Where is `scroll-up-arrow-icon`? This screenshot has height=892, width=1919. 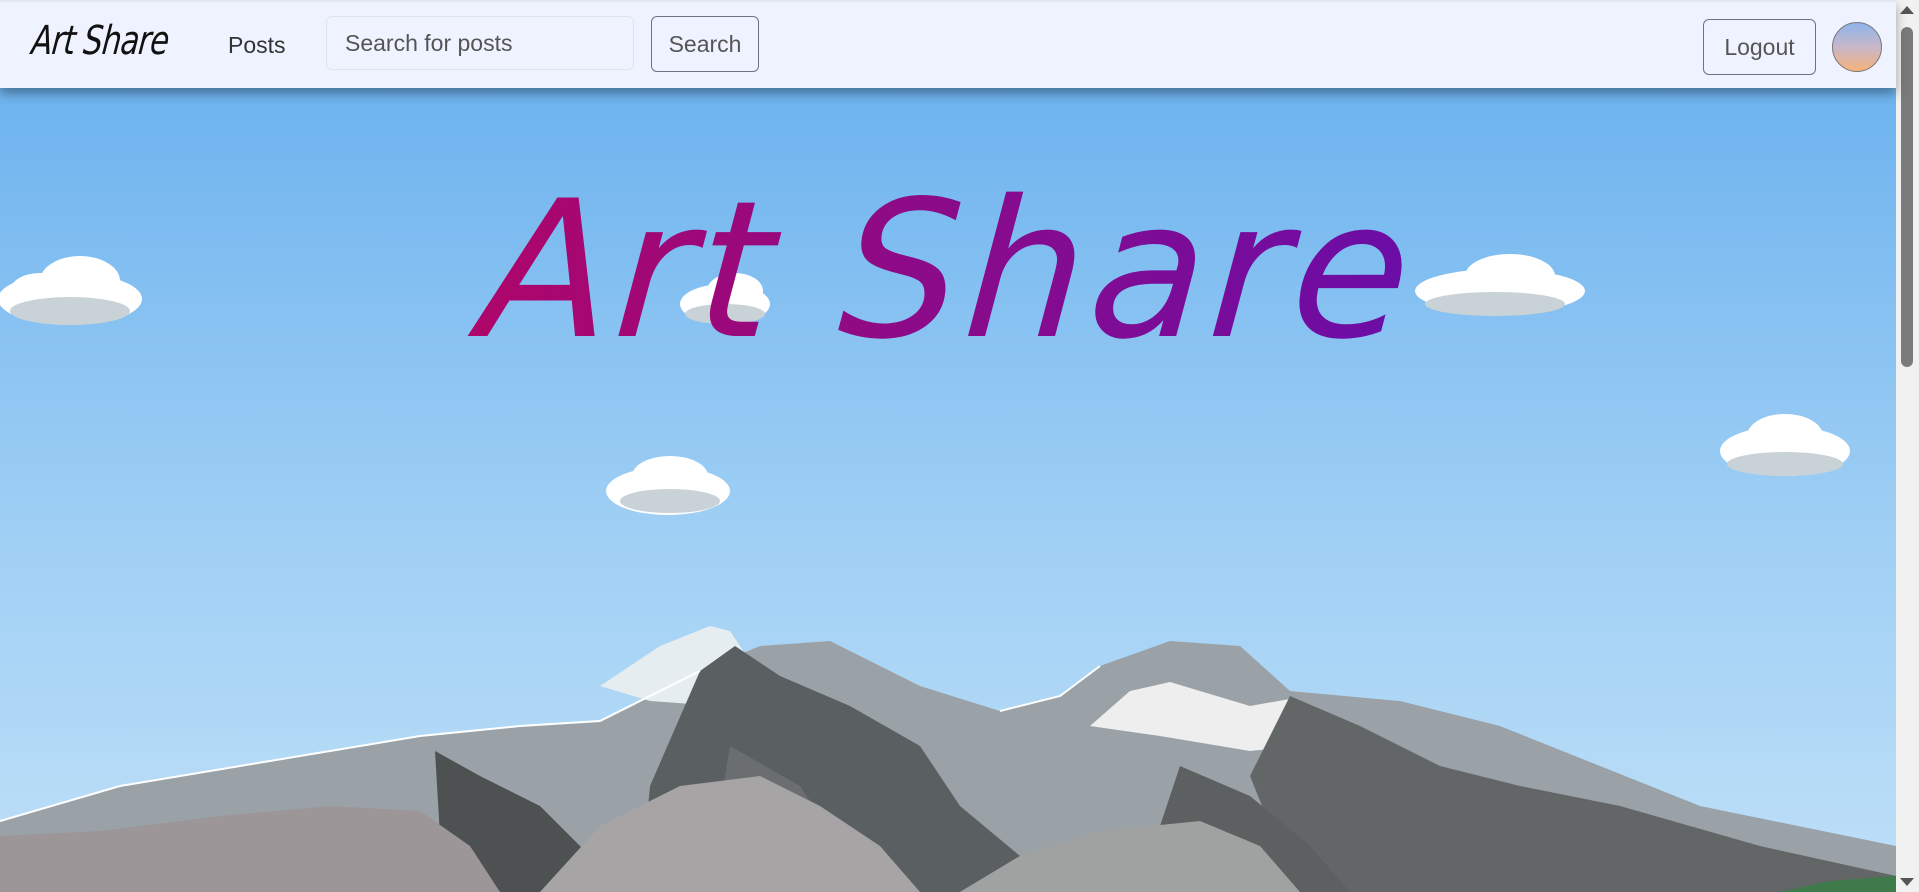
scroll-up-arrow-icon is located at coordinates (1907, 10).